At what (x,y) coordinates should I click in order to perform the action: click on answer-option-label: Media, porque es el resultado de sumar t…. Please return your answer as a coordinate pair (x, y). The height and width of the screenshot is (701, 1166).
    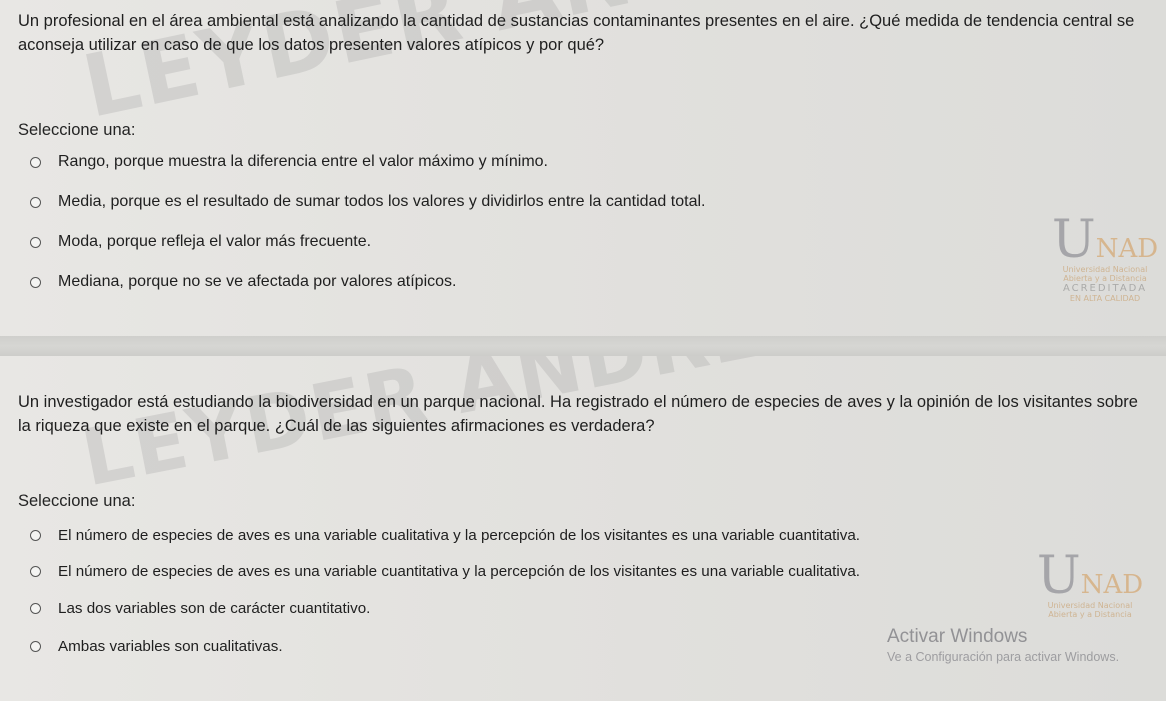
    Looking at the image, I should click on (382, 201).